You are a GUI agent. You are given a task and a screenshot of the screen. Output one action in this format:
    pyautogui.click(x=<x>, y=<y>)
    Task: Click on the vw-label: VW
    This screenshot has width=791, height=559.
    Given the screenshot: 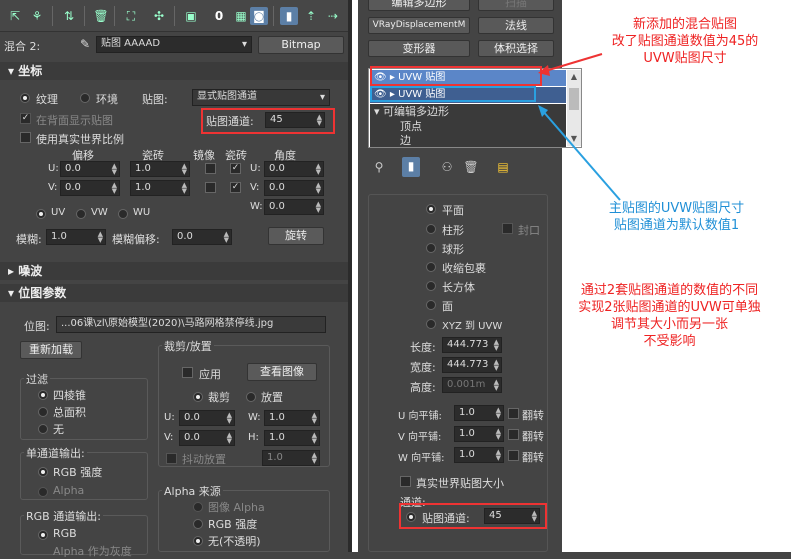 What is the action you would take?
    pyautogui.click(x=99, y=212)
    